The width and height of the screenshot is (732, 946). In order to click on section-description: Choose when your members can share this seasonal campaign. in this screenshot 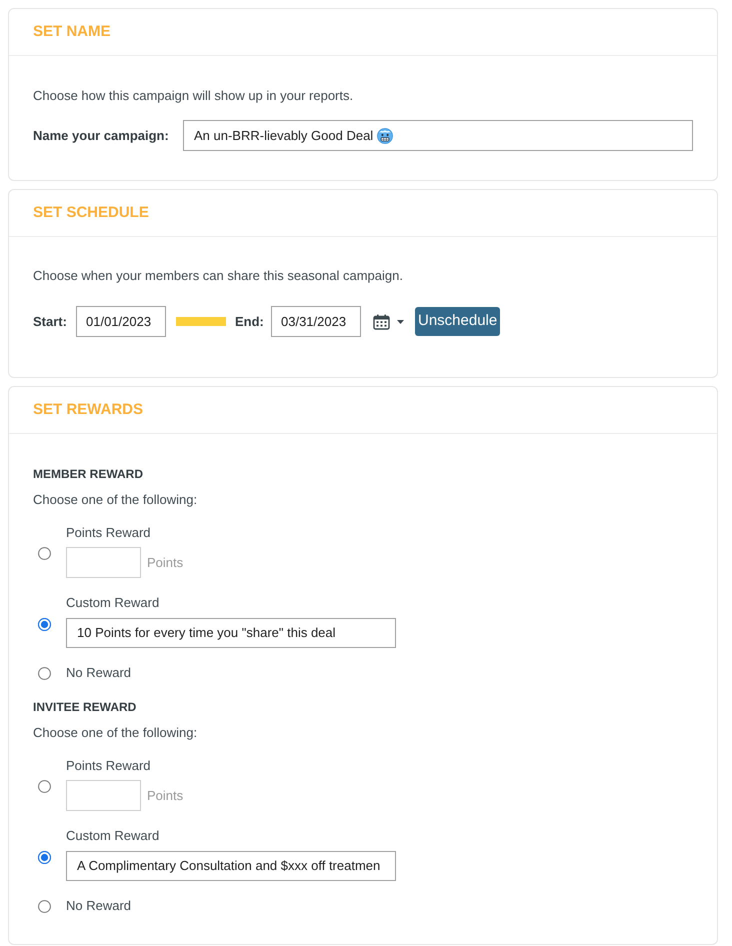, I will do `click(218, 276)`.